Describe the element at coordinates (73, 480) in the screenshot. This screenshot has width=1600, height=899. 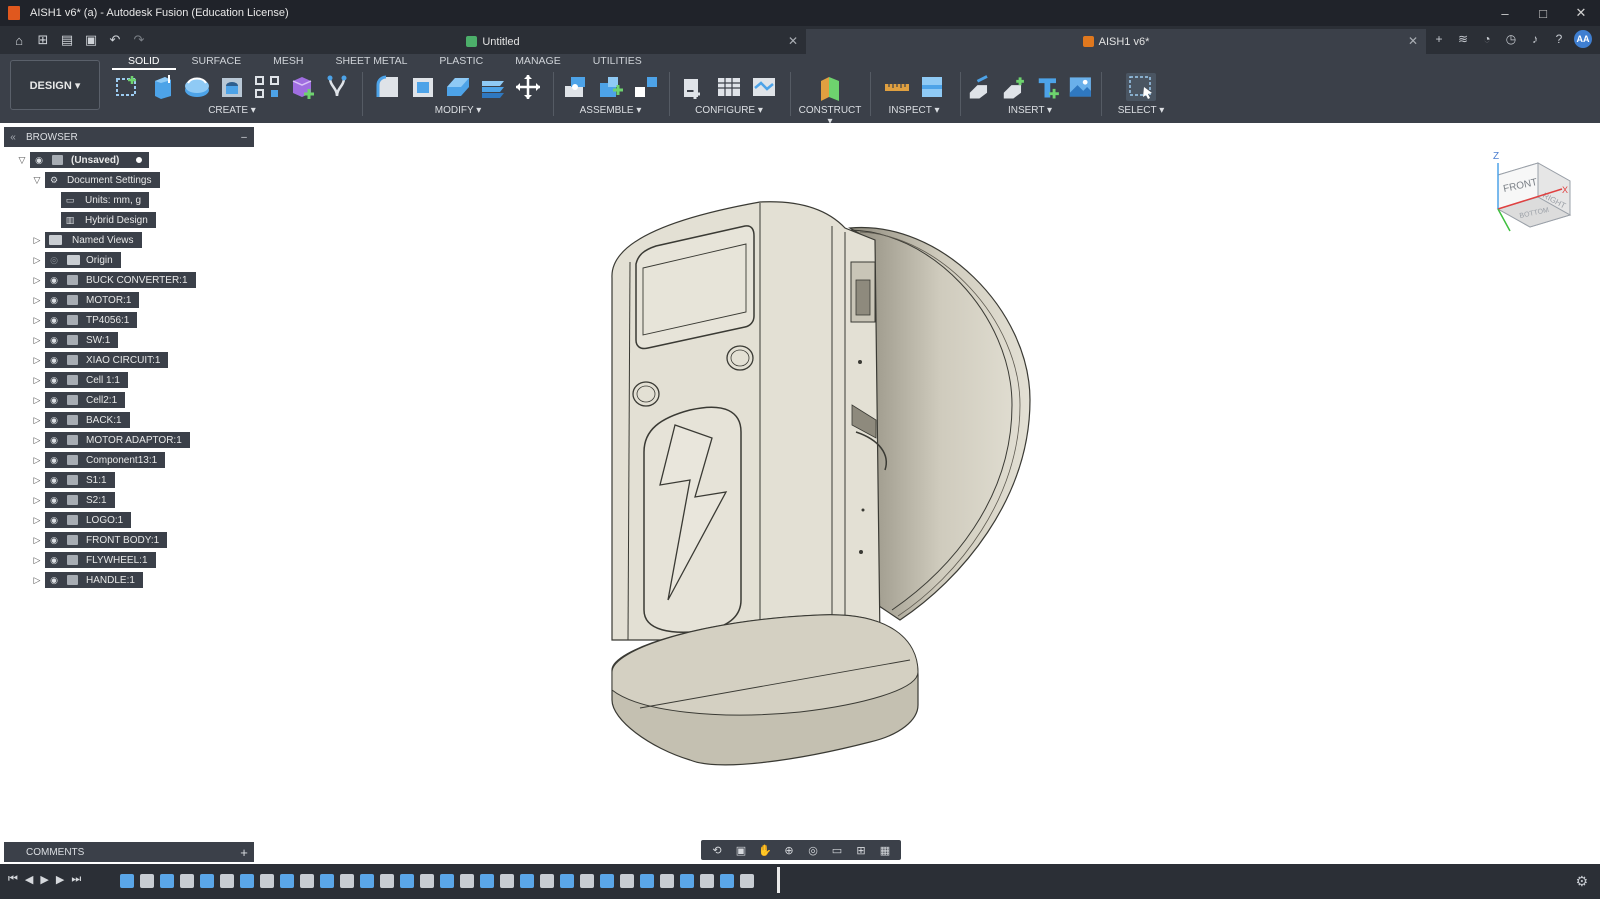
I see `tree-component: ▷ ◉ S1:1` at that location.